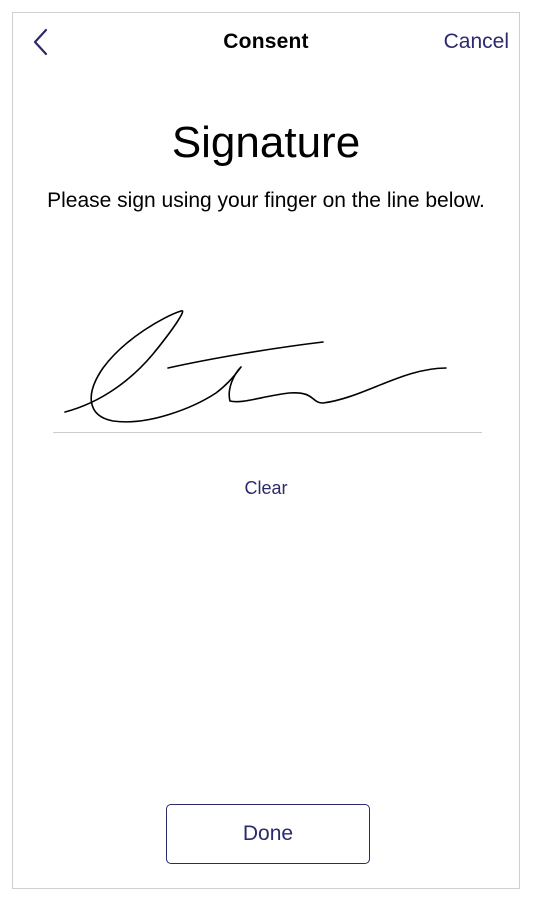 This screenshot has width=534, height=903. I want to click on navigation-bar: Consent Cancel, so click(266, 43).